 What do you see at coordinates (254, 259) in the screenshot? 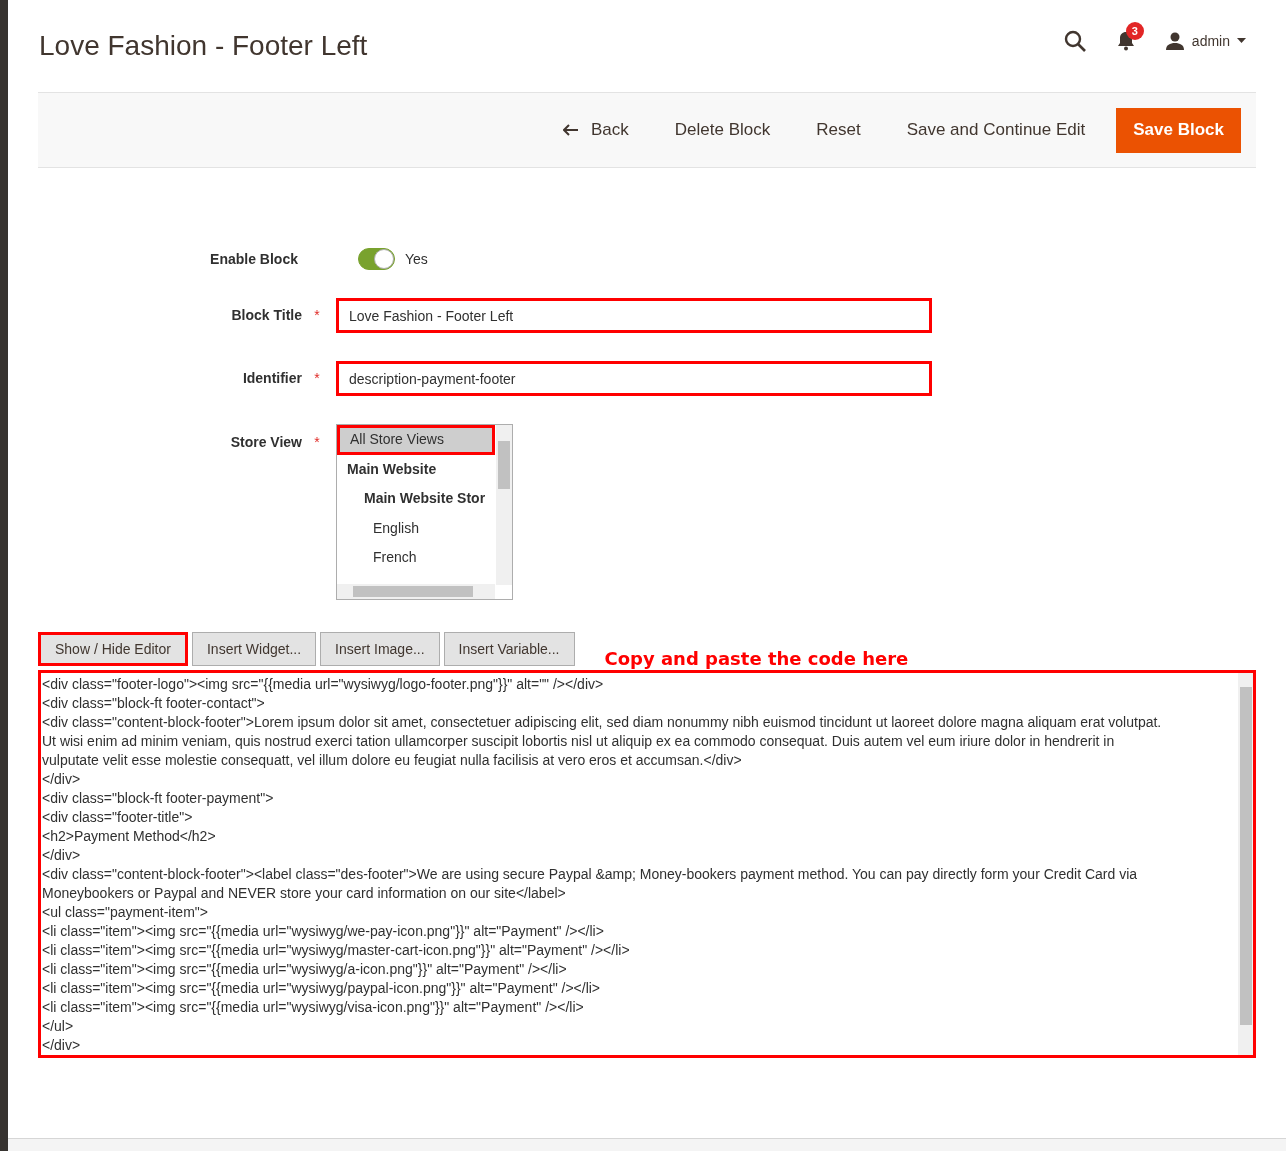
I see `field-label: Enable Block` at bounding box center [254, 259].